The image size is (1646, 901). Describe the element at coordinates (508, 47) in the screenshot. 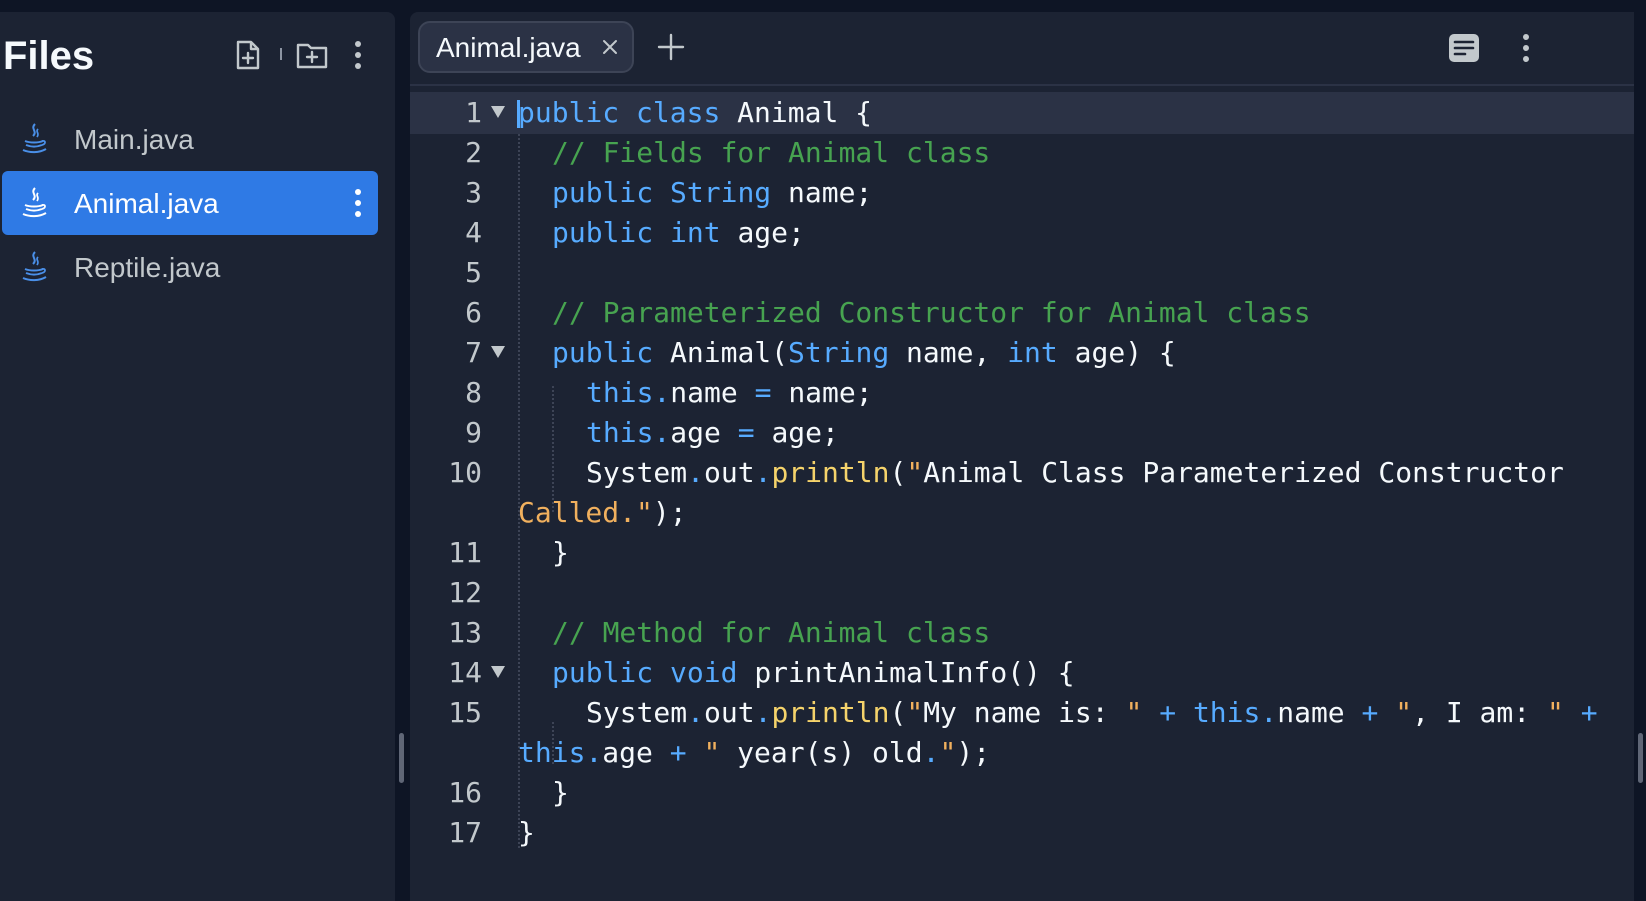

I see `tab-label: Animal.java` at that location.